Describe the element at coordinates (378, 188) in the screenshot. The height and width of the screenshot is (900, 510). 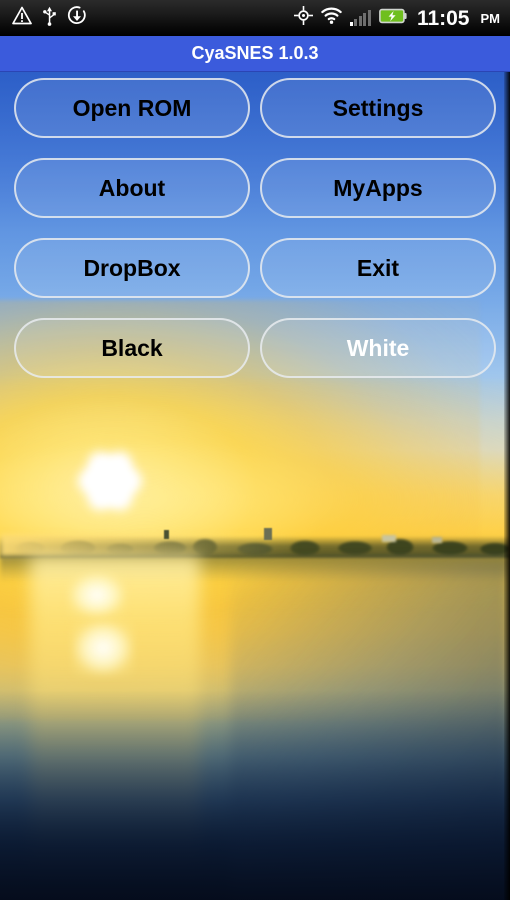
I see `myapps-button: MyApps` at that location.